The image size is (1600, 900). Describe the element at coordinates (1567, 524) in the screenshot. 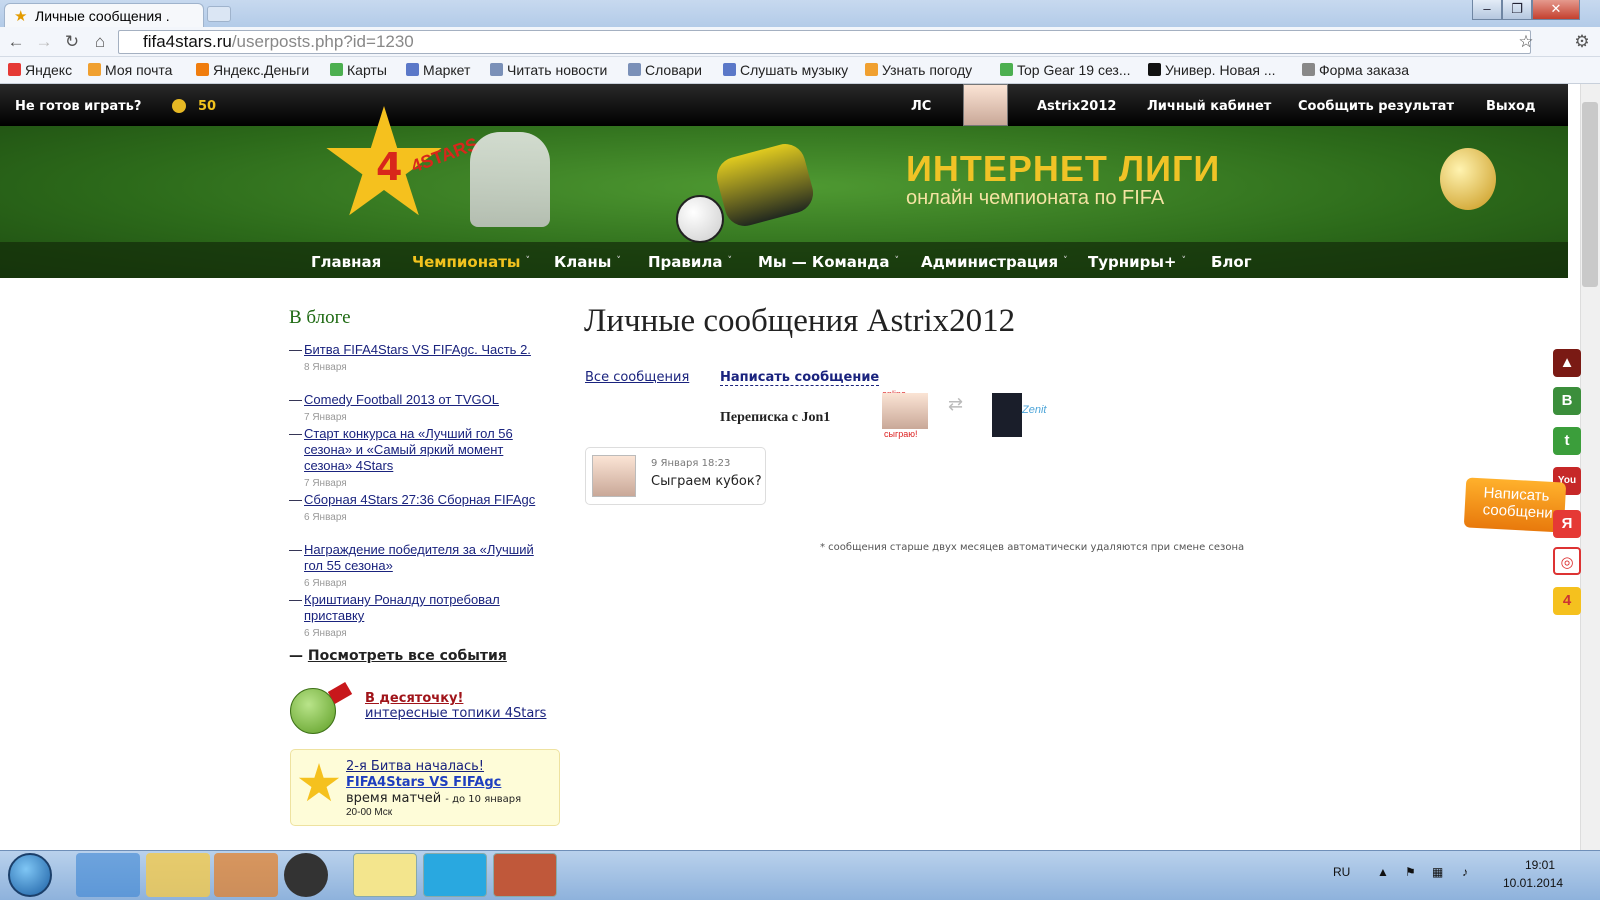

I see `yandex-icon: Я` at that location.